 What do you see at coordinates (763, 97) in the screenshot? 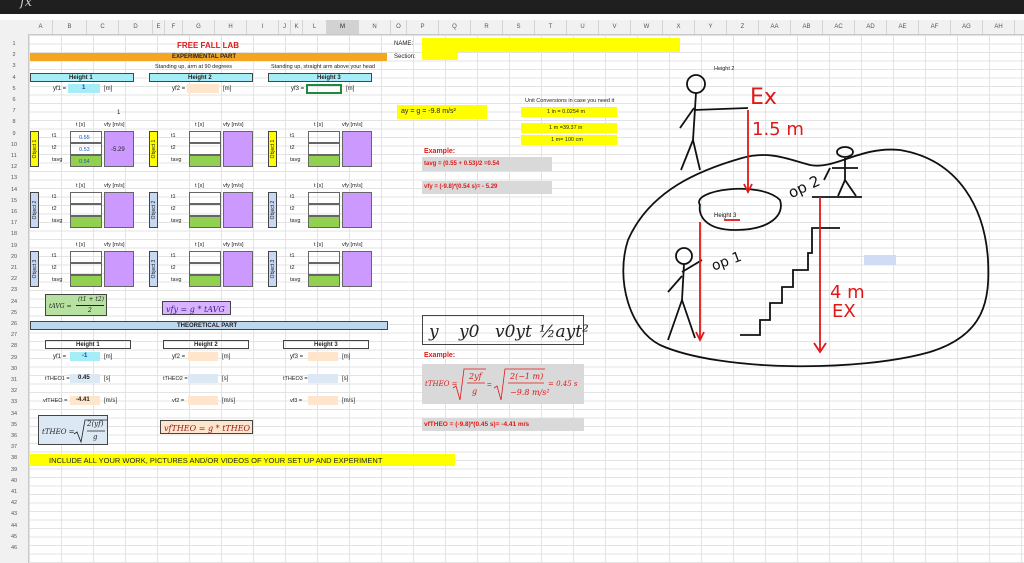
I see `ann-ex1: Ex` at bounding box center [763, 97].